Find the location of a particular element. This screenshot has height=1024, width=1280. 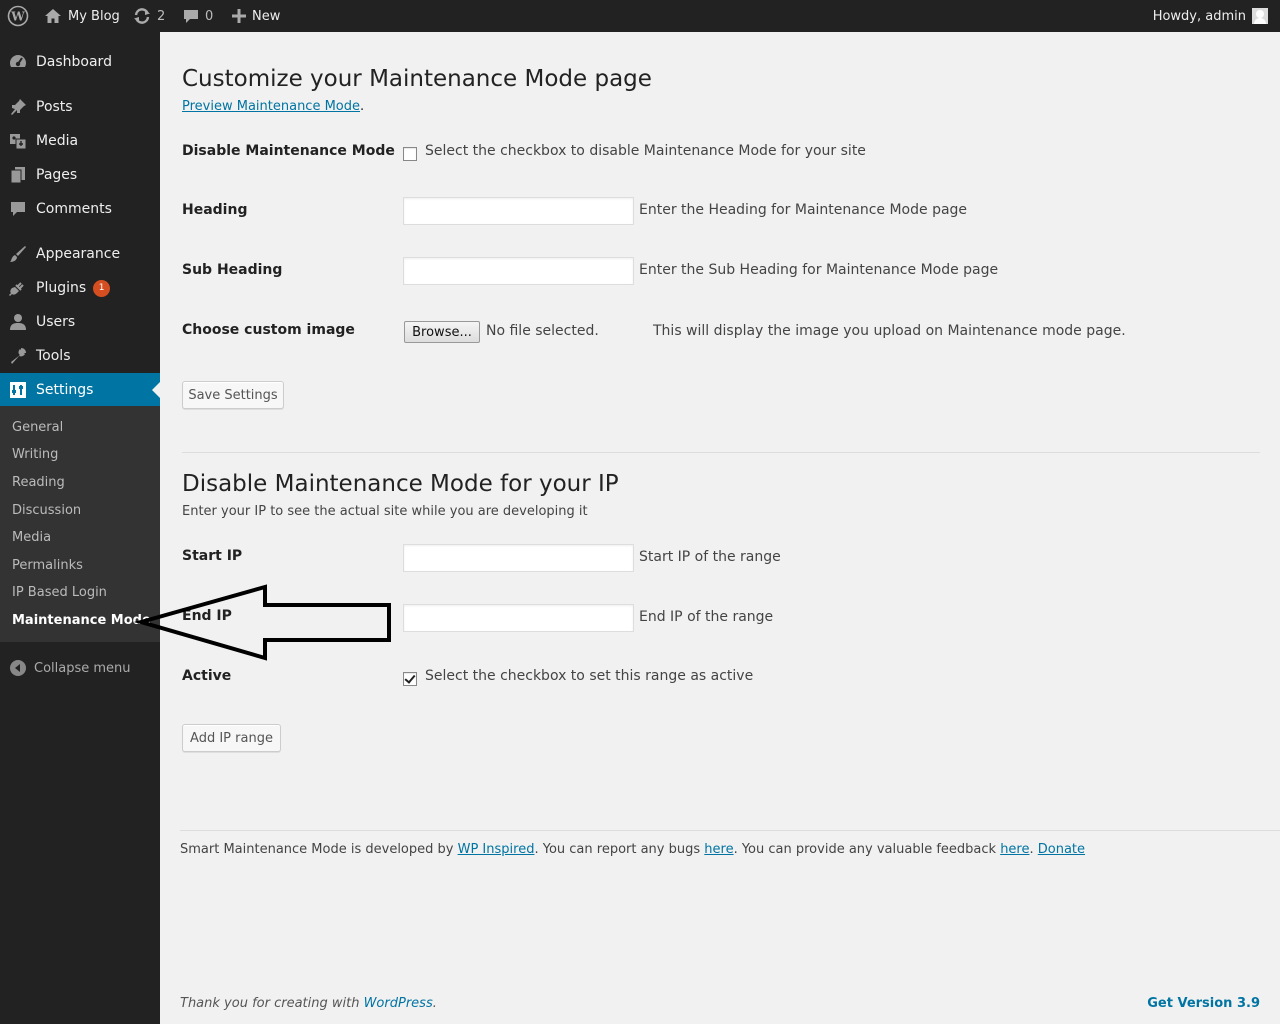

menu-item-settings: Settings is located at coordinates (80, 390).